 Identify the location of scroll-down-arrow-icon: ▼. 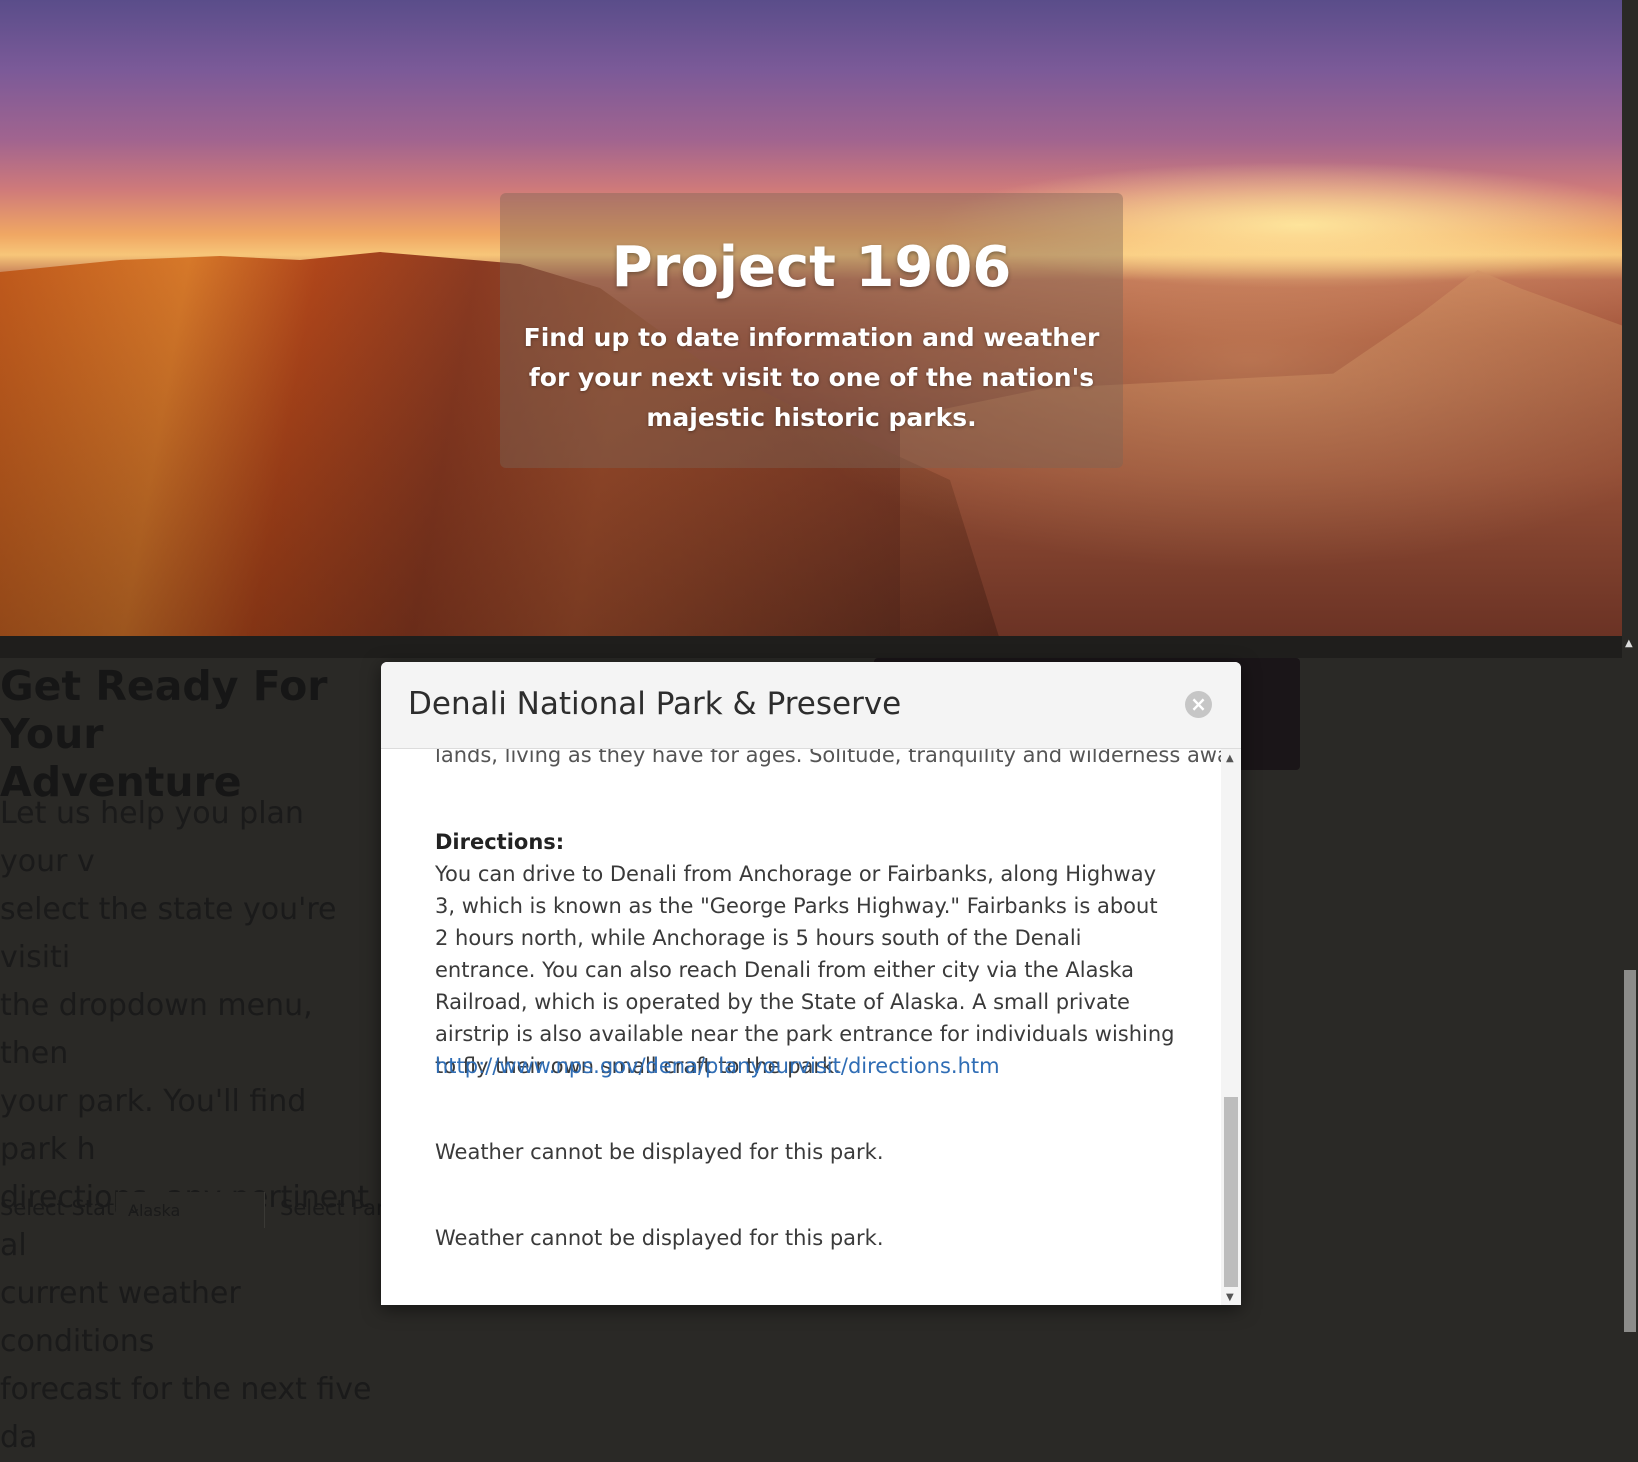
(1230, 1297).